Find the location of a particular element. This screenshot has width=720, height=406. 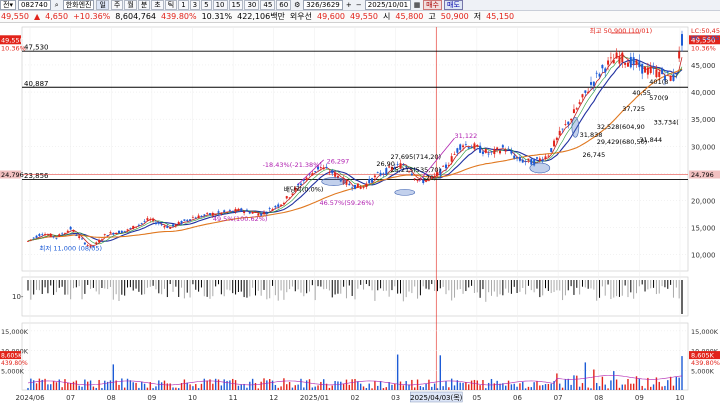

period-button-7: 5 is located at coordinates (206, 5).